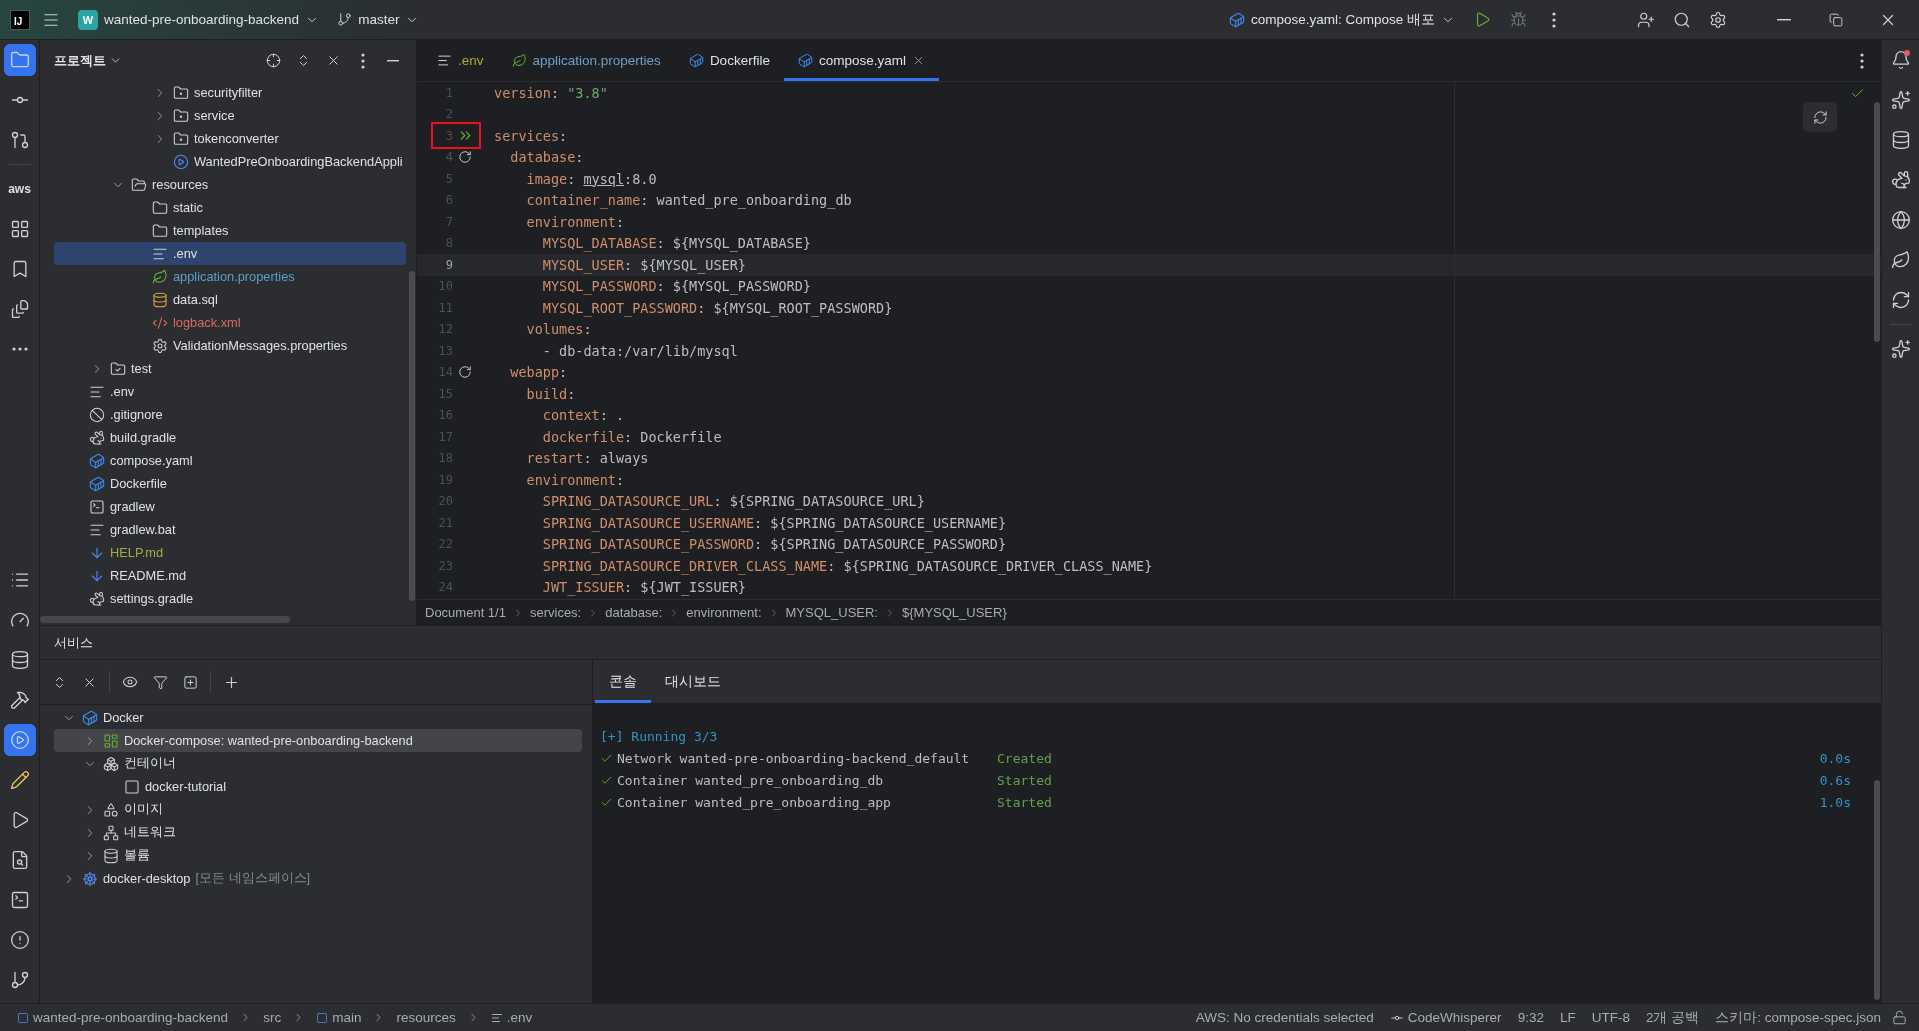 The height and width of the screenshot is (1031, 1919). I want to click on breadcrumb-item: database:, so click(634, 612).